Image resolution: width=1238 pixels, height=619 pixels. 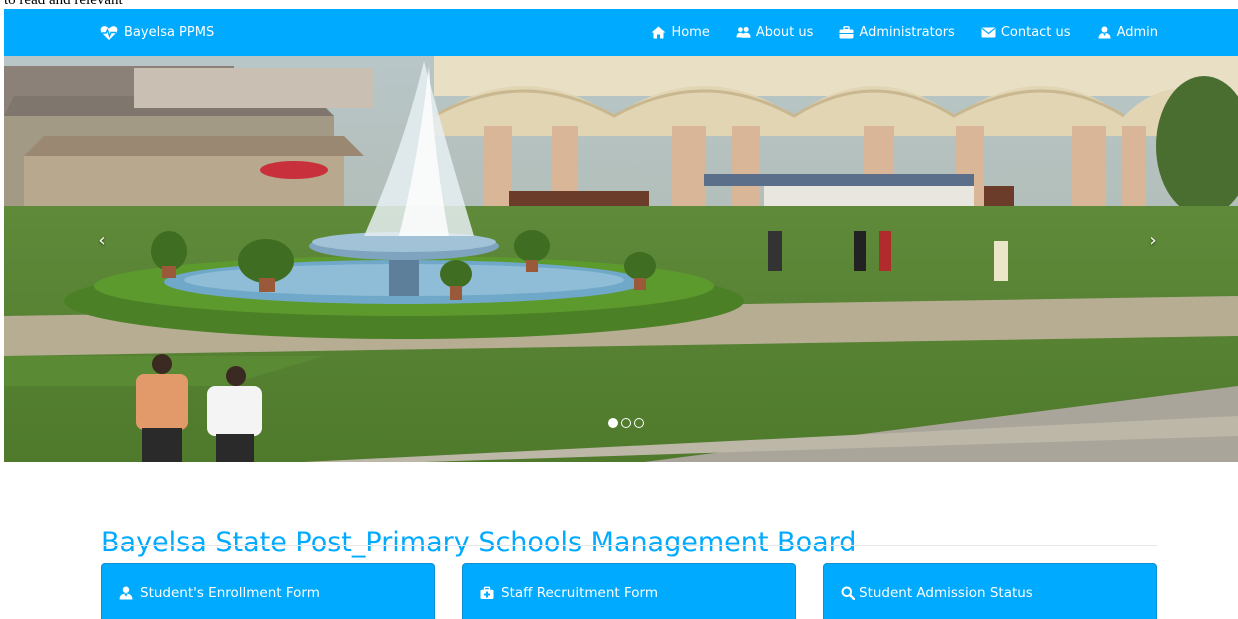 I want to click on carousel-prev-button: ‹, so click(x=102, y=240).